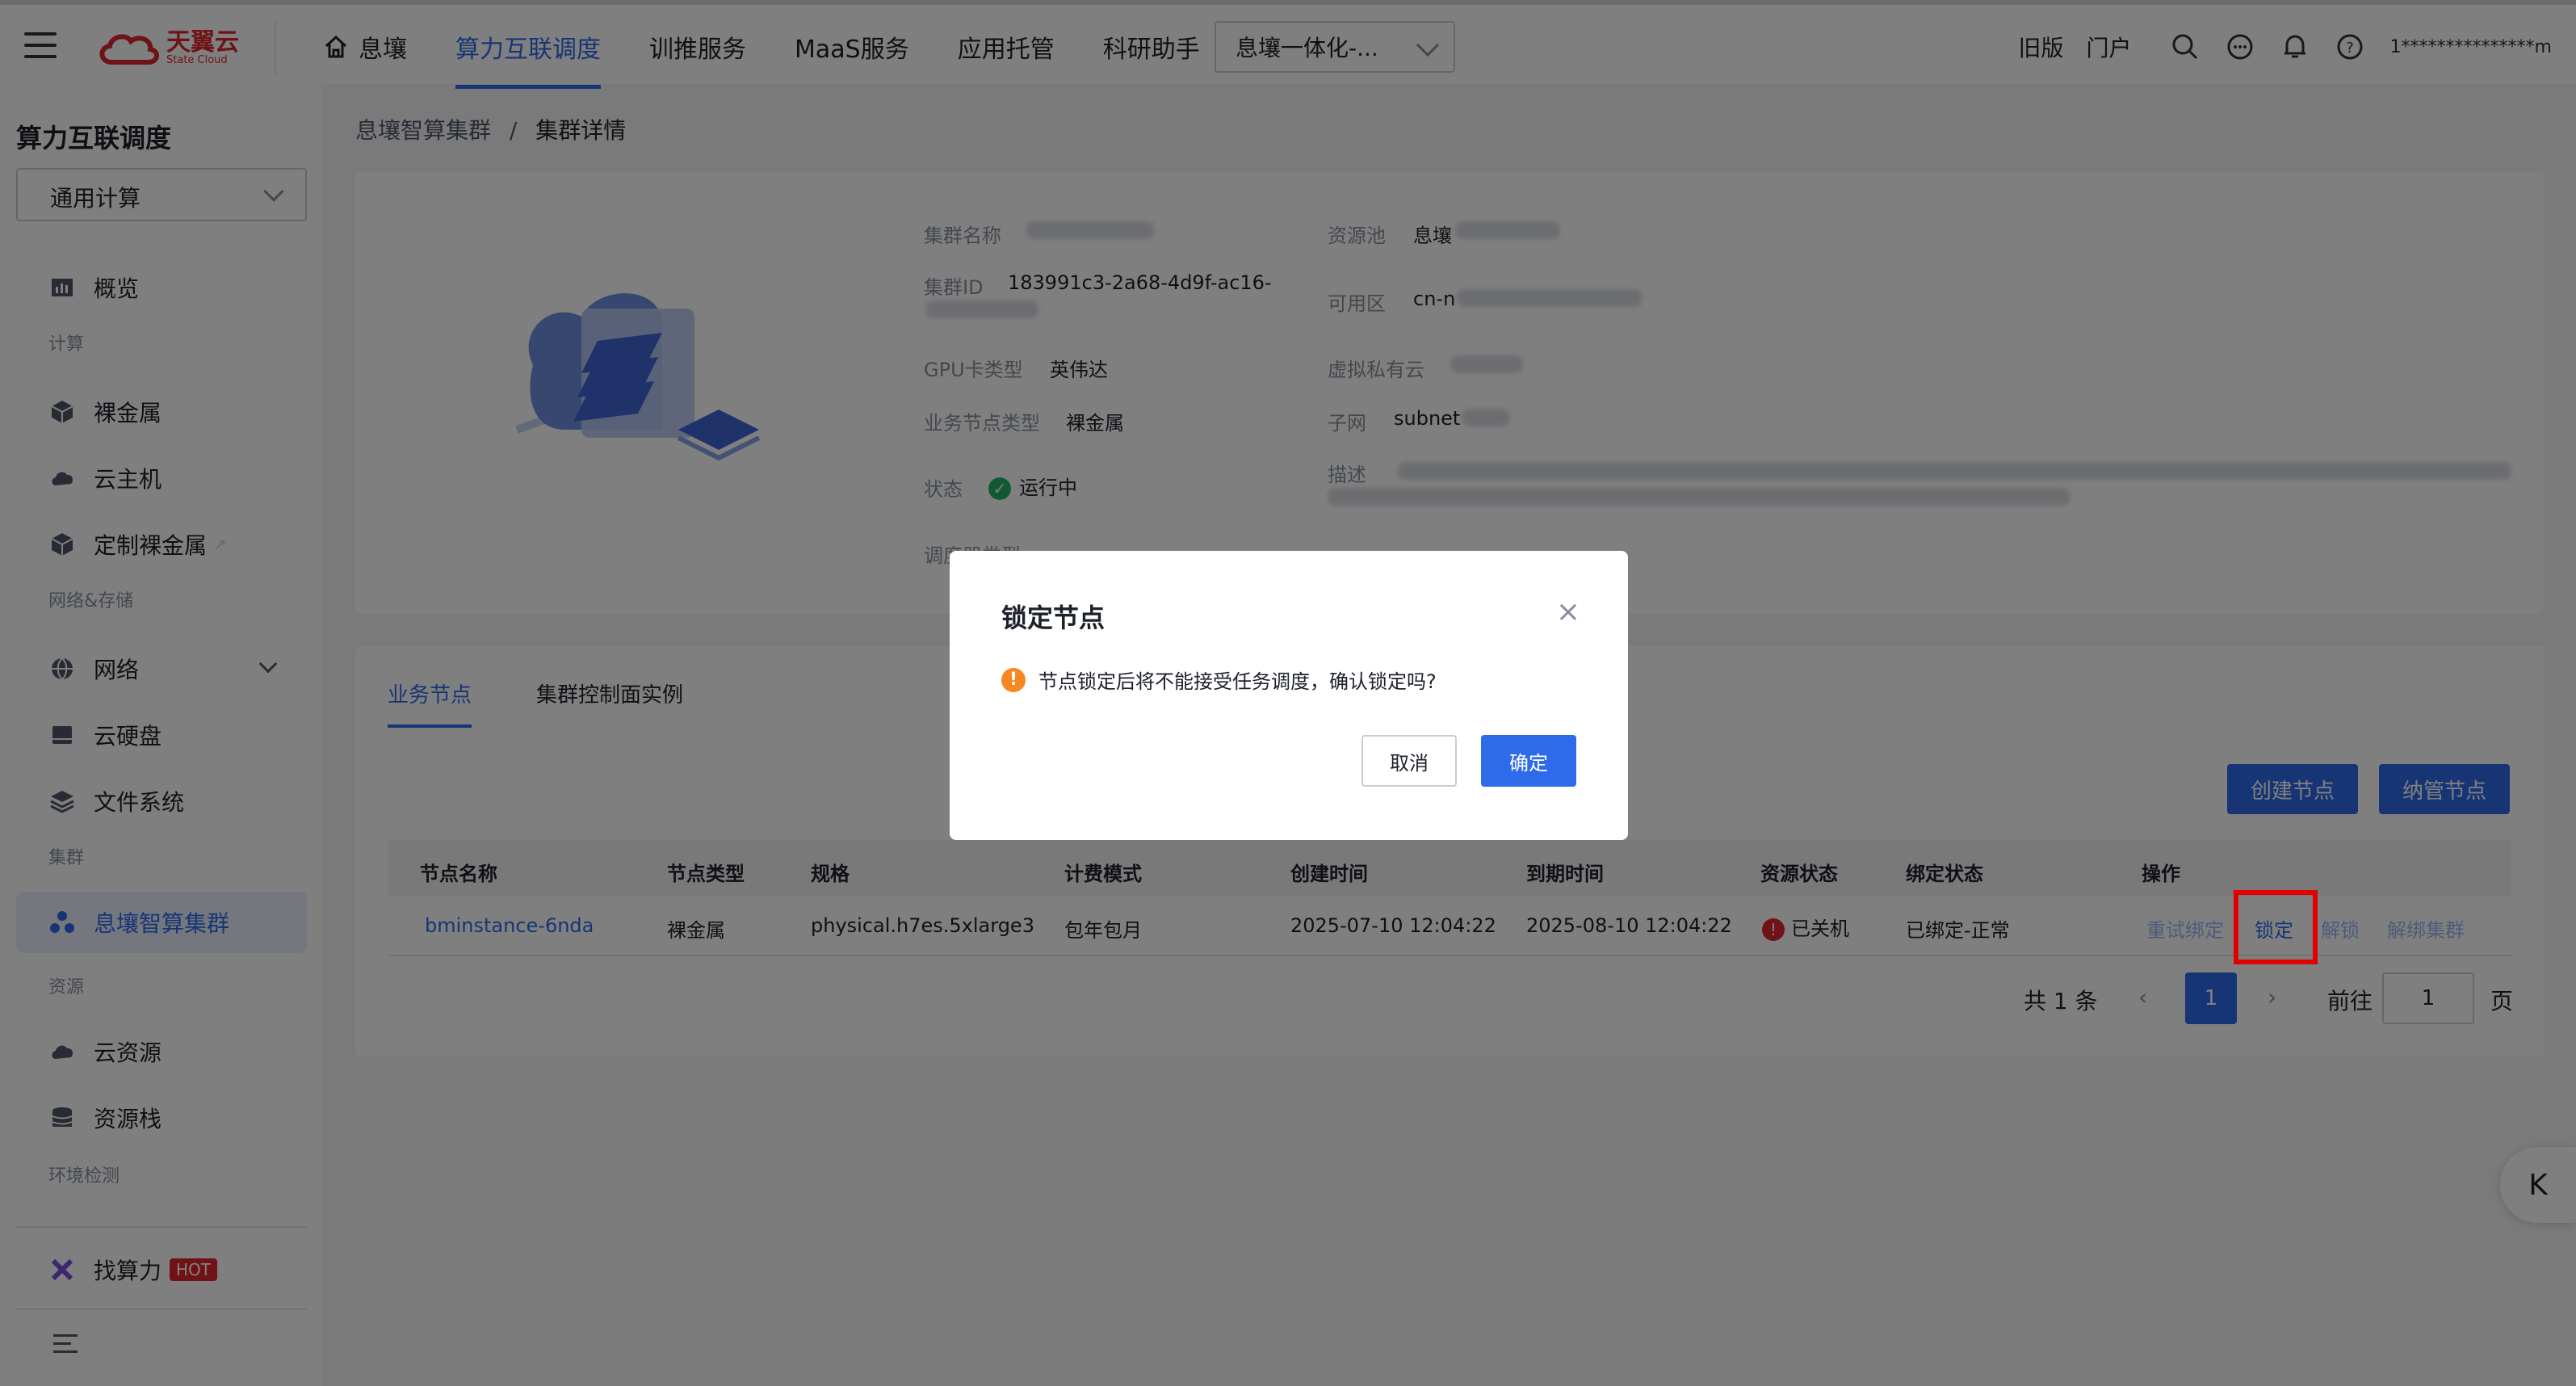 Image resolution: width=2576 pixels, height=1386 pixels. Describe the element at coordinates (1568, 612) in the screenshot. I see `close-icon: ×` at that location.